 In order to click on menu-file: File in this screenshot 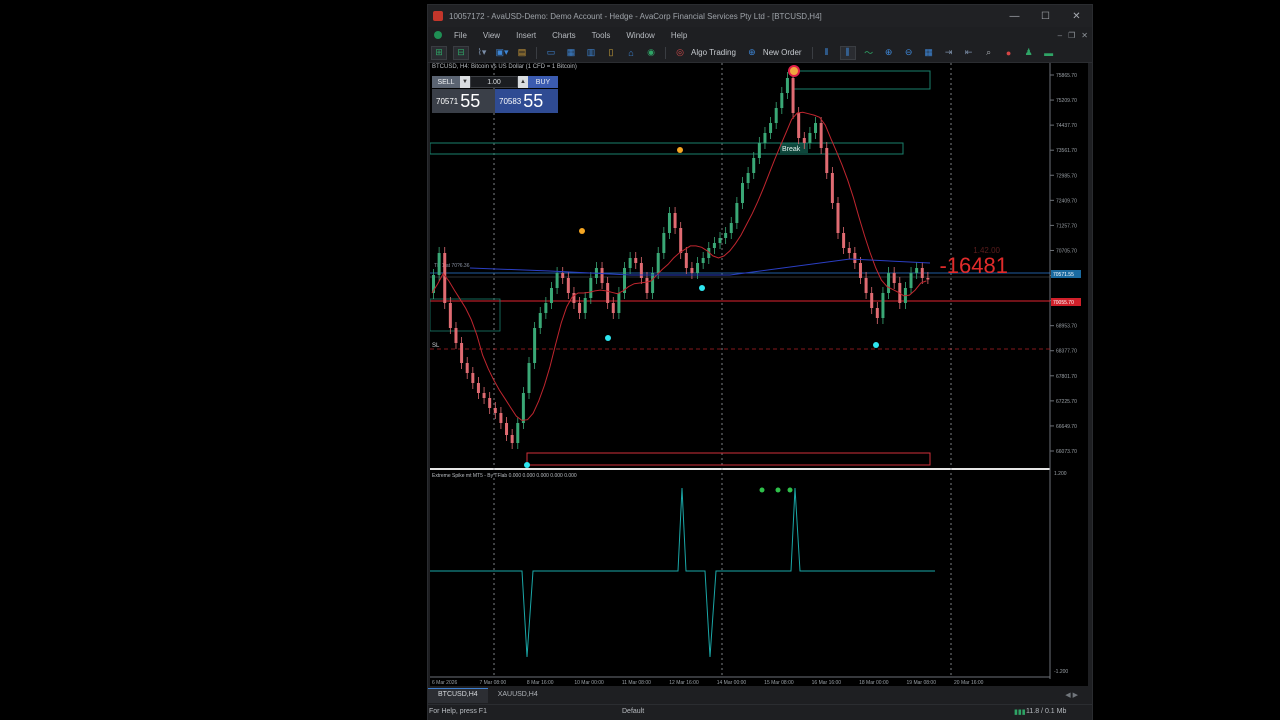, I will do `click(460, 35)`.